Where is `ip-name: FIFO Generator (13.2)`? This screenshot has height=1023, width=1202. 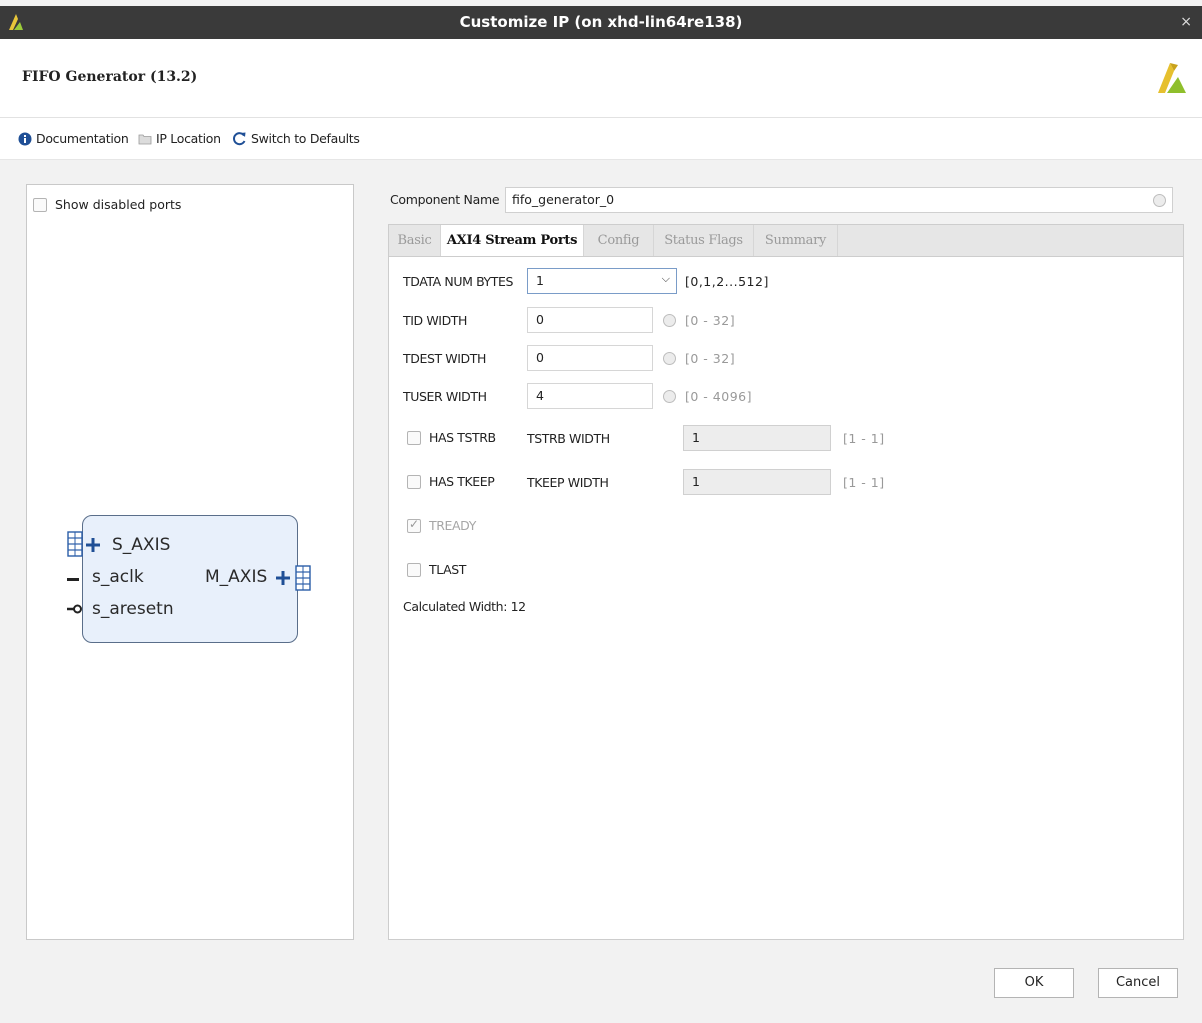 ip-name: FIFO Generator (13.2) is located at coordinates (110, 77).